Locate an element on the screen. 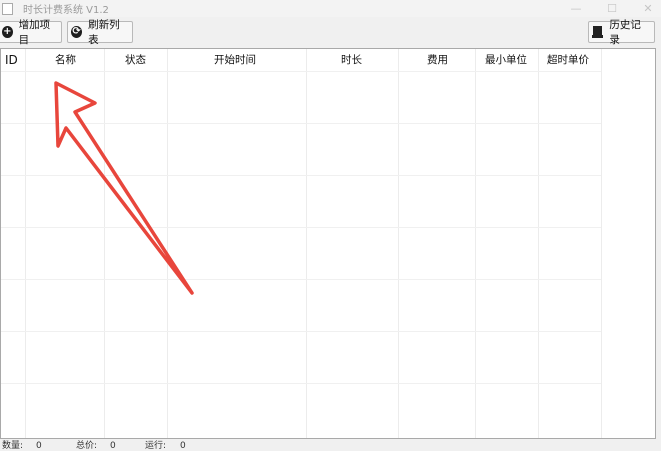 This screenshot has width=661, height=451. app-icon is located at coordinates (7, 8).